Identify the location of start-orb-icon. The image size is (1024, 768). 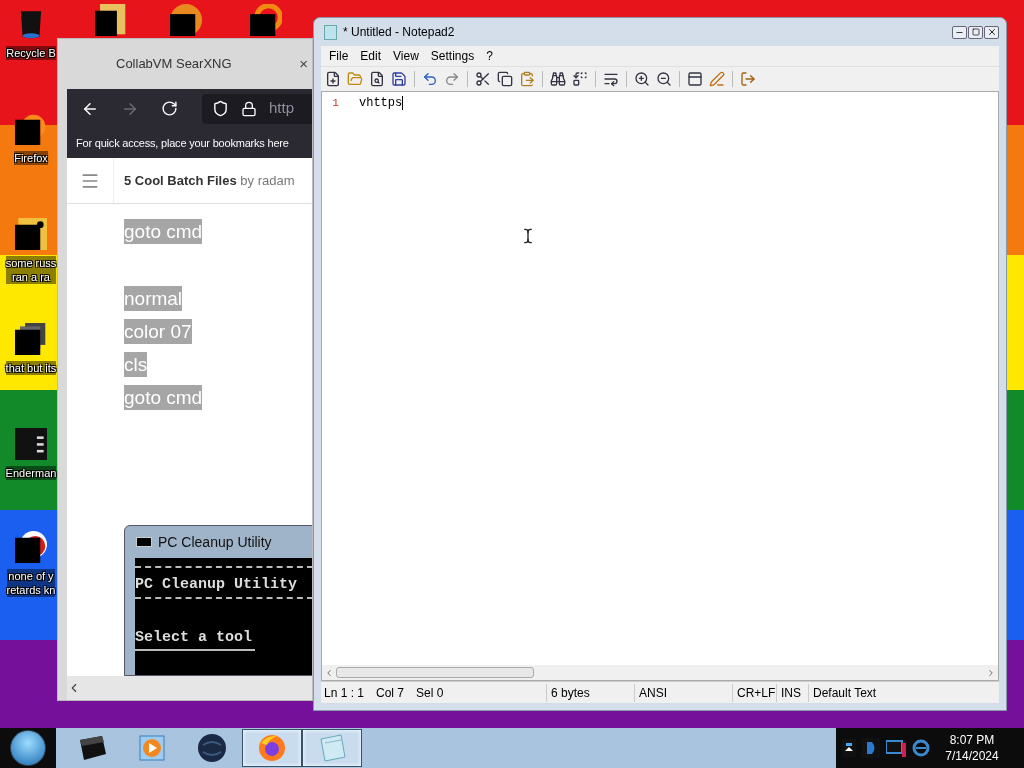
(28, 748).